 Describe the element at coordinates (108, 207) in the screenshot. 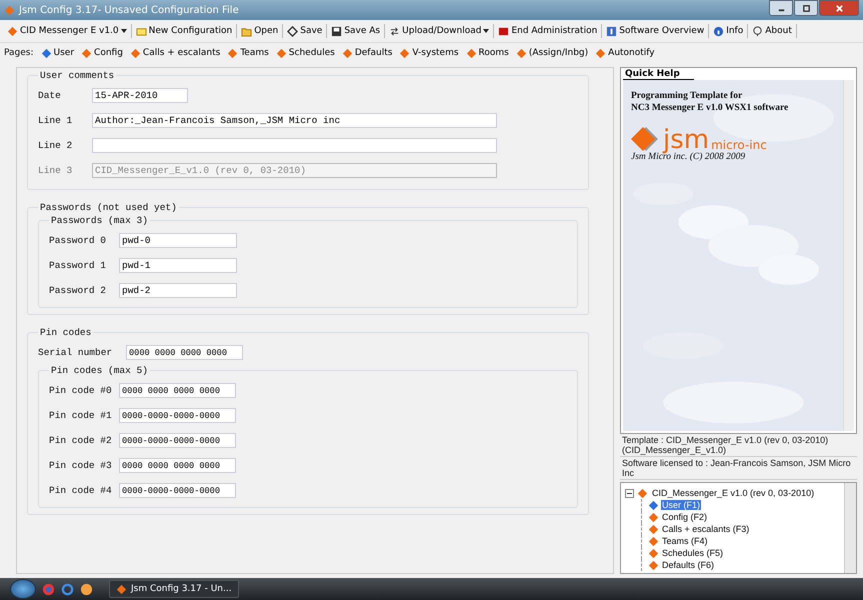

I see `group-title: Passwords (not used yet)` at that location.